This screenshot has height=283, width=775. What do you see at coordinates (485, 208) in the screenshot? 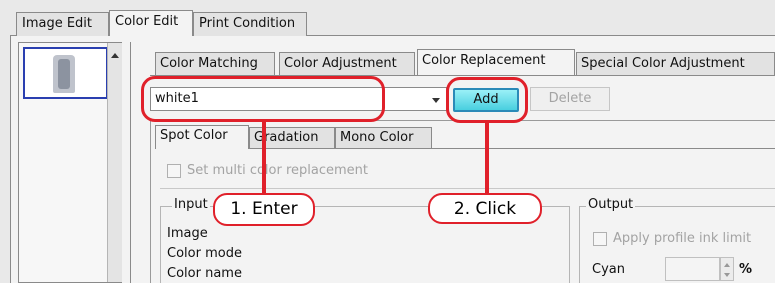
I see `step2-callout: 2. Click` at bounding box center [485, 208].